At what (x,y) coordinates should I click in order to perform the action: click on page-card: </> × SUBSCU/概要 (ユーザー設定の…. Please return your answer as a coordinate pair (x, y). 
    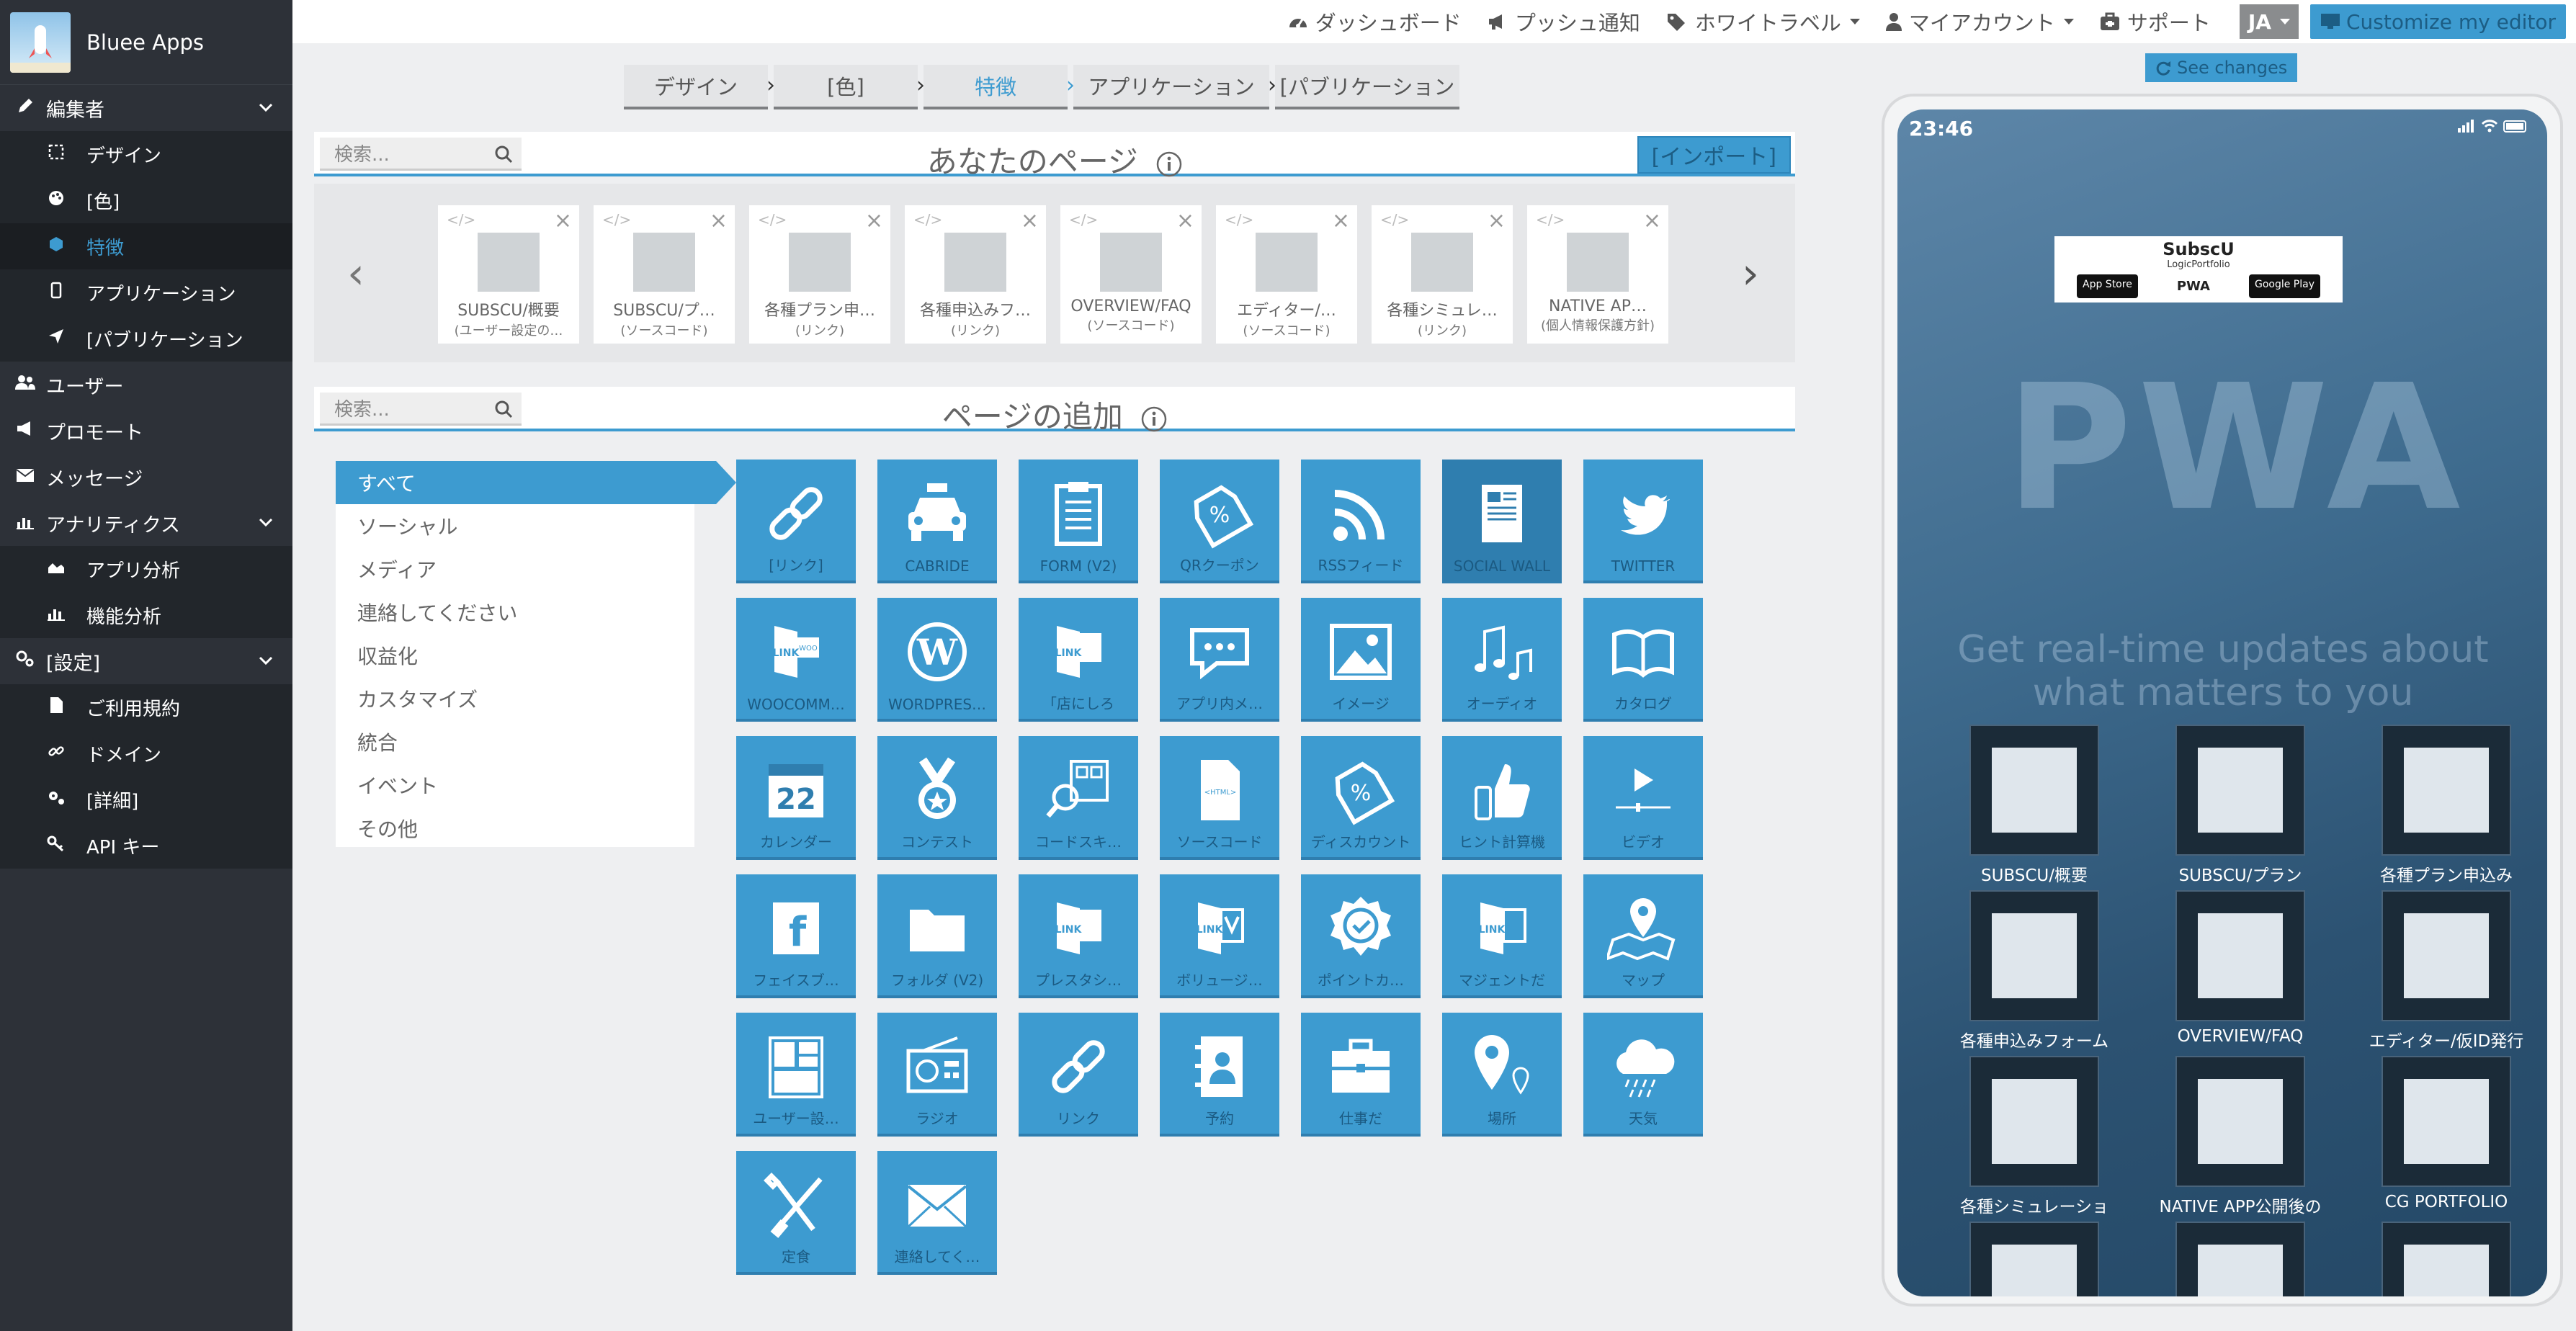
    Looking at the image, I should click on (508, 274).